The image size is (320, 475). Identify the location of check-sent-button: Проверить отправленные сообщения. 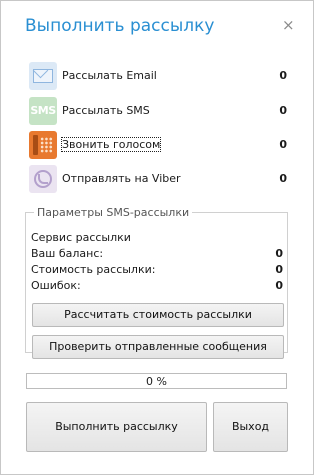
(158, 347).